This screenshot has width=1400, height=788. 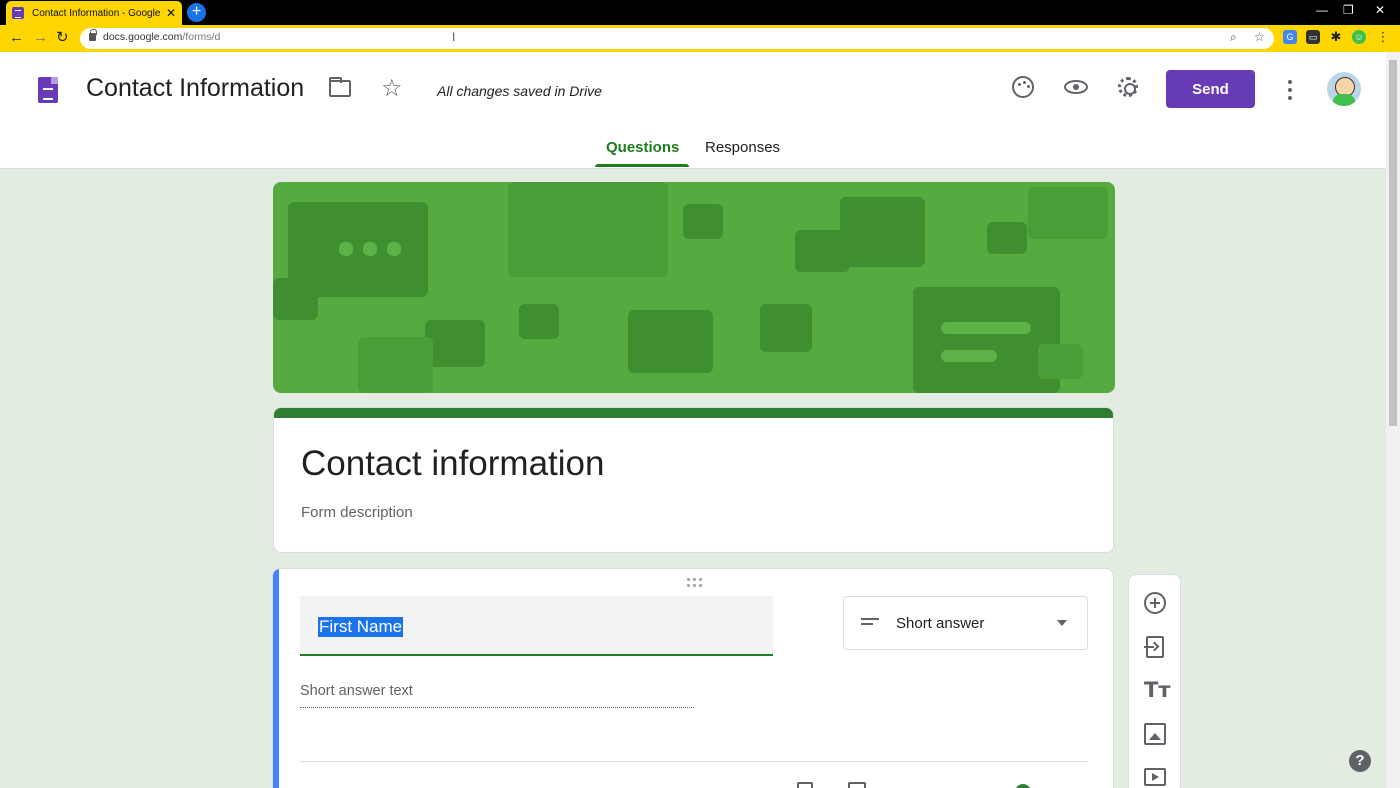 I want to click on reload-button: ↻, so click(x=62, y=38).